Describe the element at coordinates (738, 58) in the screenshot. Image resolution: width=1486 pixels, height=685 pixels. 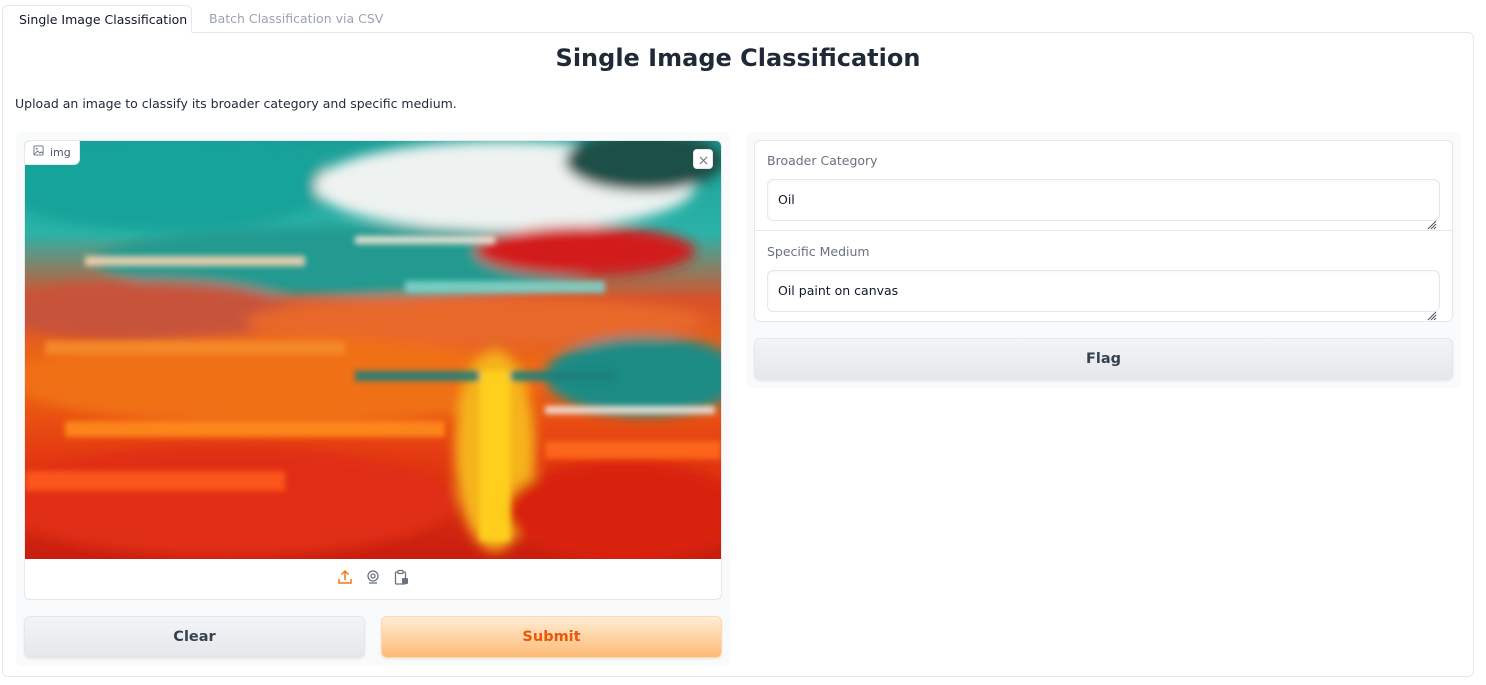
I see `page-title: Single Image Classification` at that location.